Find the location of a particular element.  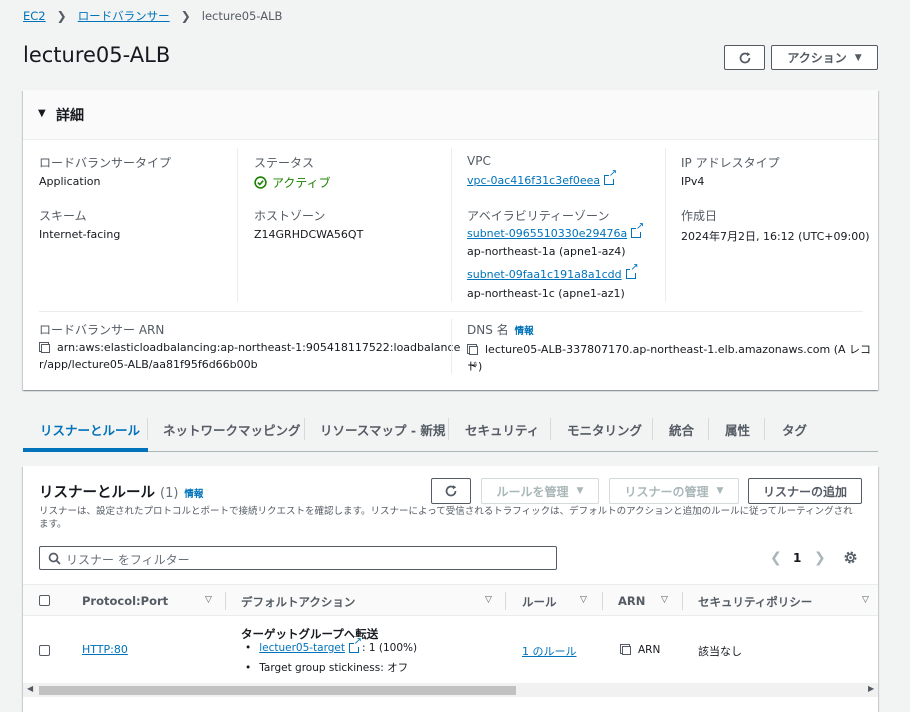

subnet-2-link: subnet-09faa1c191a8a1cdd is located at coordinates (544, 274).